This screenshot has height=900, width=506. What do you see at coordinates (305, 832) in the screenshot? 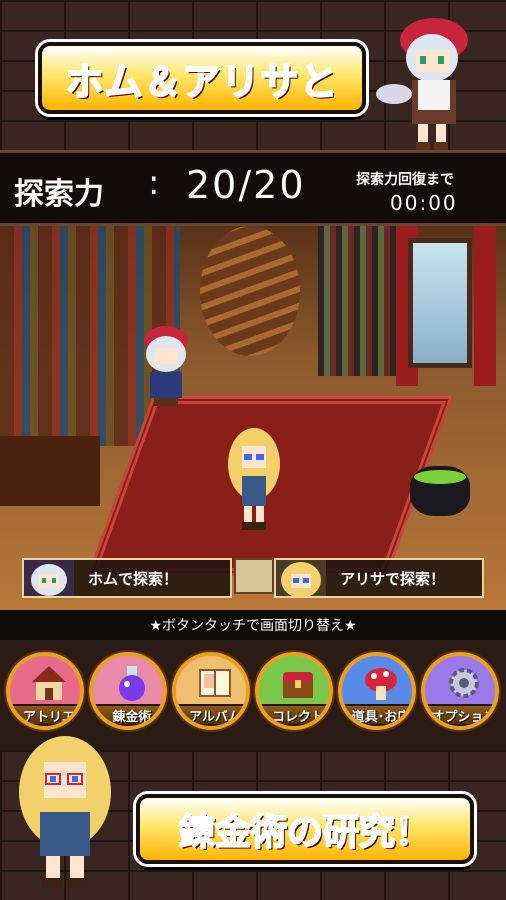
I see `footer-text: 錬金術の研究！` at bounding box center [305, 832].